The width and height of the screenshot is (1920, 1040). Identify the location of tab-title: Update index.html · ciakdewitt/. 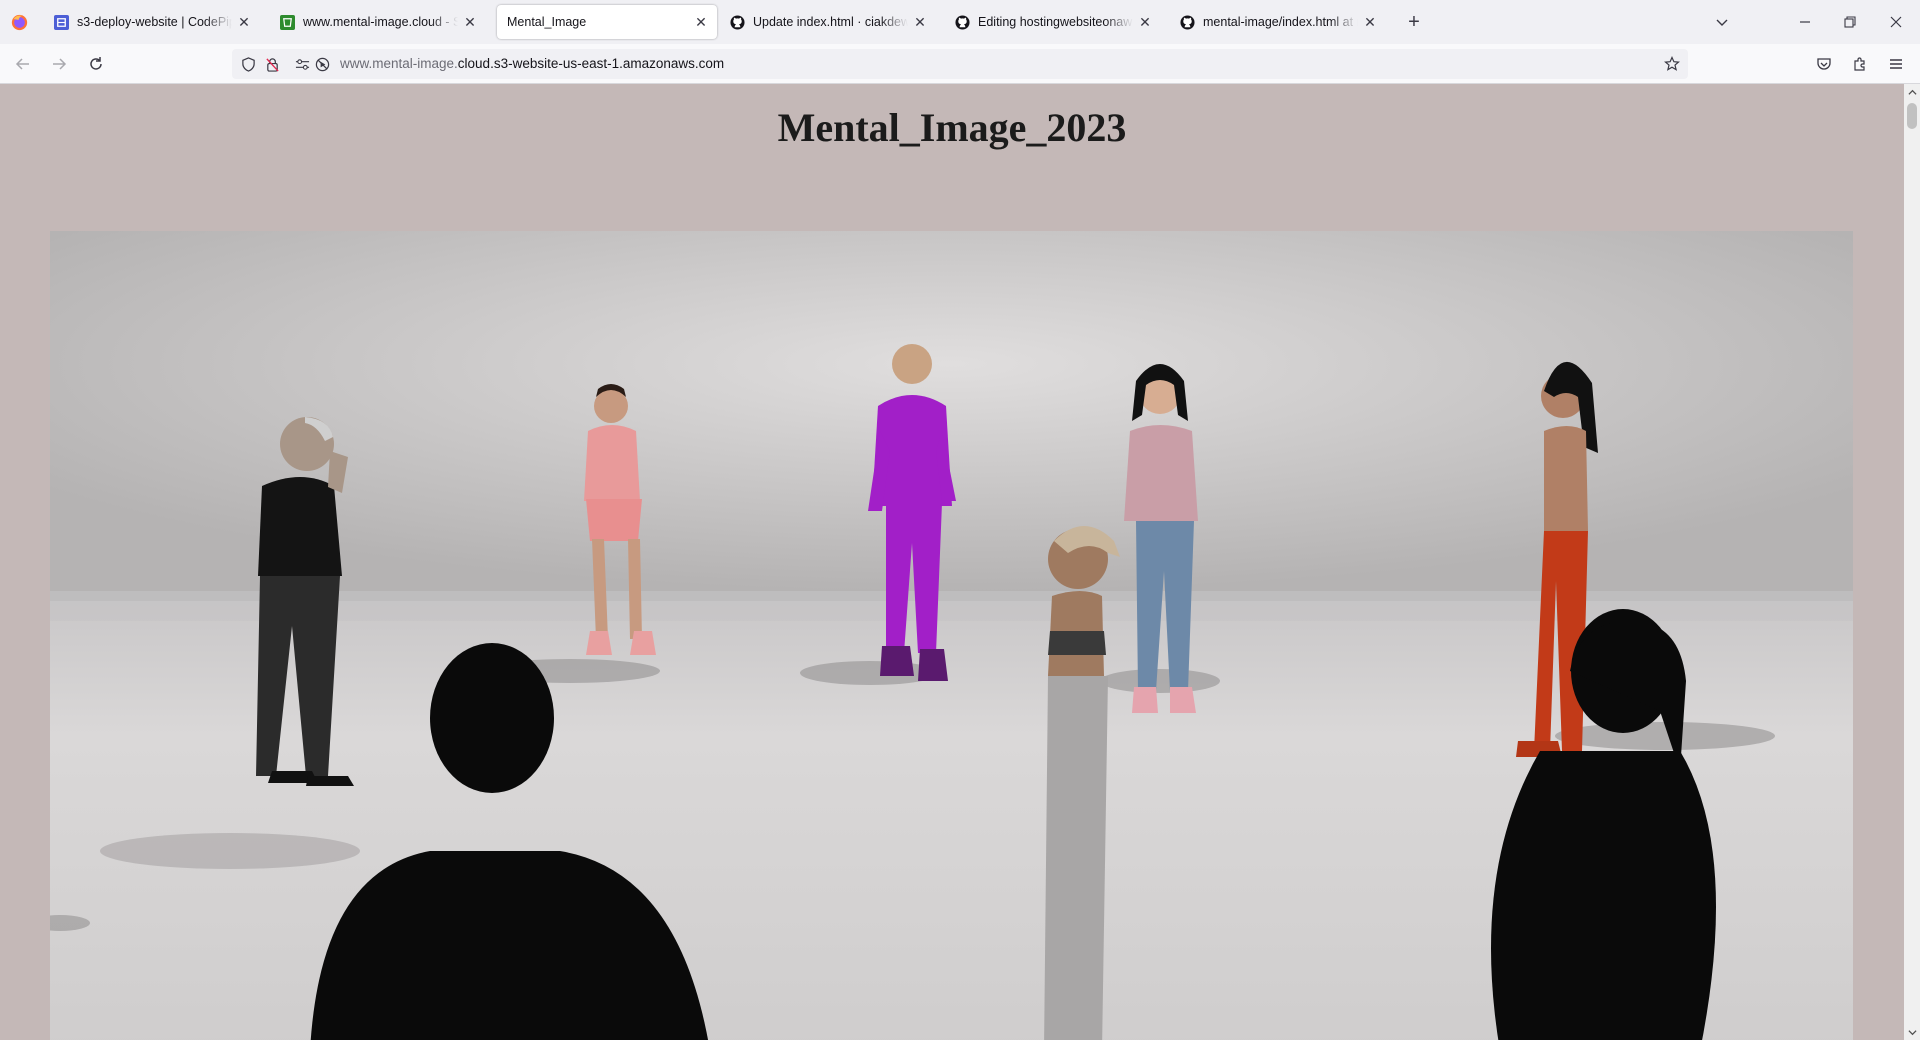
(830, 22).